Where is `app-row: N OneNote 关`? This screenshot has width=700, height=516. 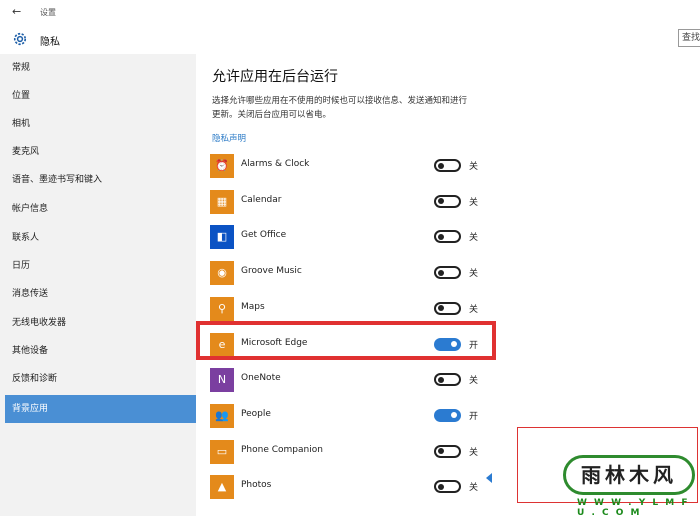
app-row: N OneNote 关 is located at coordinates (360, 382).